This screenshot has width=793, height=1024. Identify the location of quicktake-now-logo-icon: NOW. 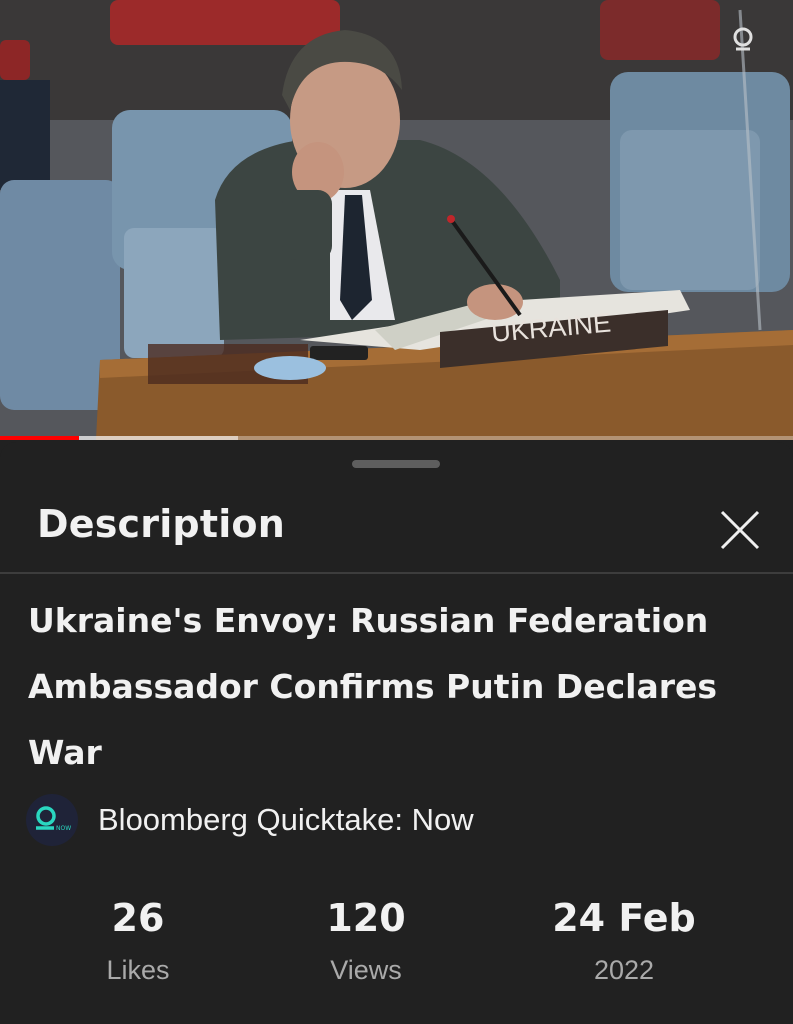
(53, 819).